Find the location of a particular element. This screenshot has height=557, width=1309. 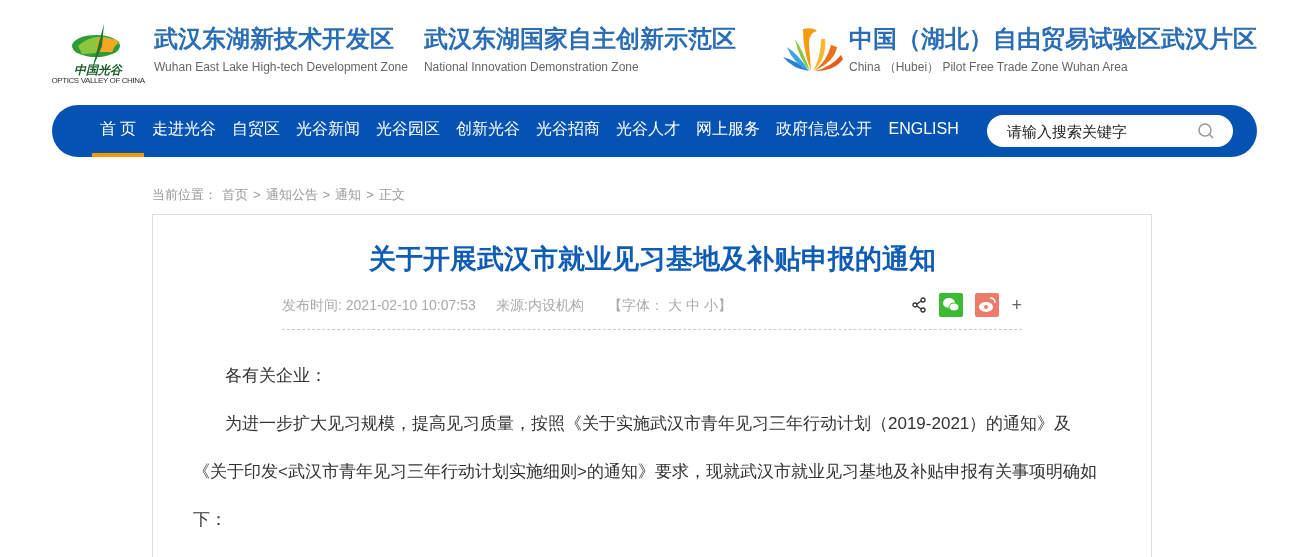

font-size-bracket: 】 is located at coordinates (724, 305).